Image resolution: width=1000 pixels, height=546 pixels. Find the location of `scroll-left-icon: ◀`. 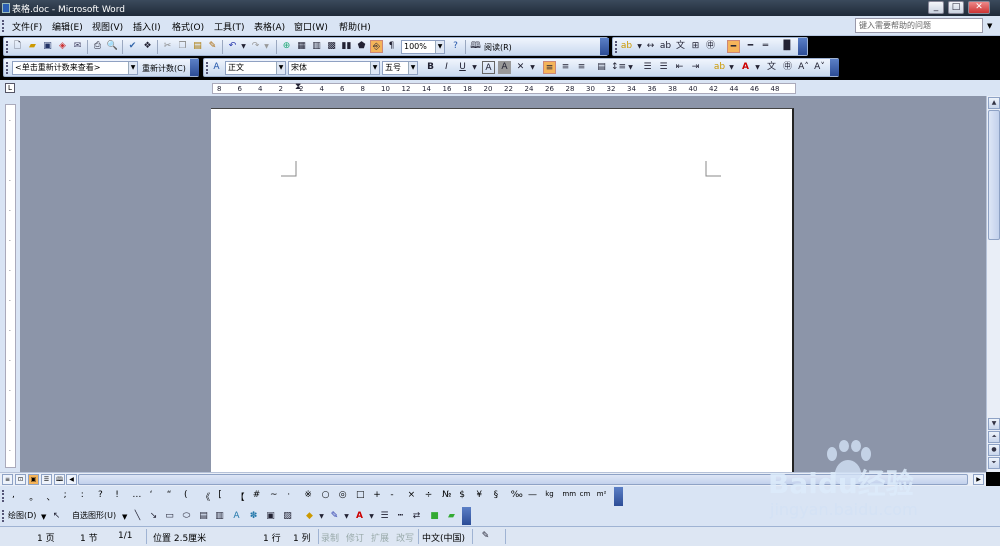

scroll-left-icon: ◀ is located at coordinates (71, 479).